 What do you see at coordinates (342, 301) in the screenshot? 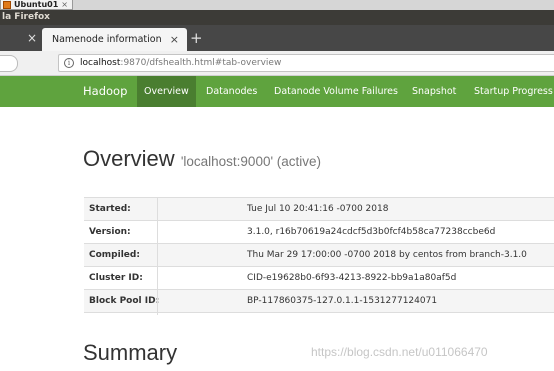
I see `row-value: BP-117860375-127.0.1.1-1531277124071` at bounding box center [342, 301].